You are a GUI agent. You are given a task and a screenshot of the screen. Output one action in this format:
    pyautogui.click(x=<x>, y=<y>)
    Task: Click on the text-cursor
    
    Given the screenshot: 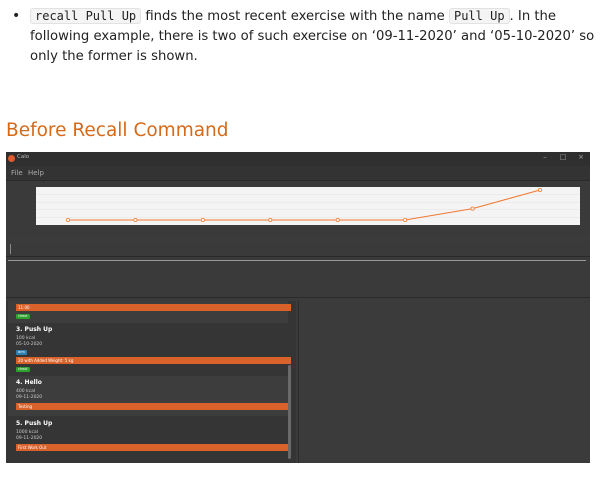 What is the action you would take?
    pyautogui.click(x=10, y=249)
    